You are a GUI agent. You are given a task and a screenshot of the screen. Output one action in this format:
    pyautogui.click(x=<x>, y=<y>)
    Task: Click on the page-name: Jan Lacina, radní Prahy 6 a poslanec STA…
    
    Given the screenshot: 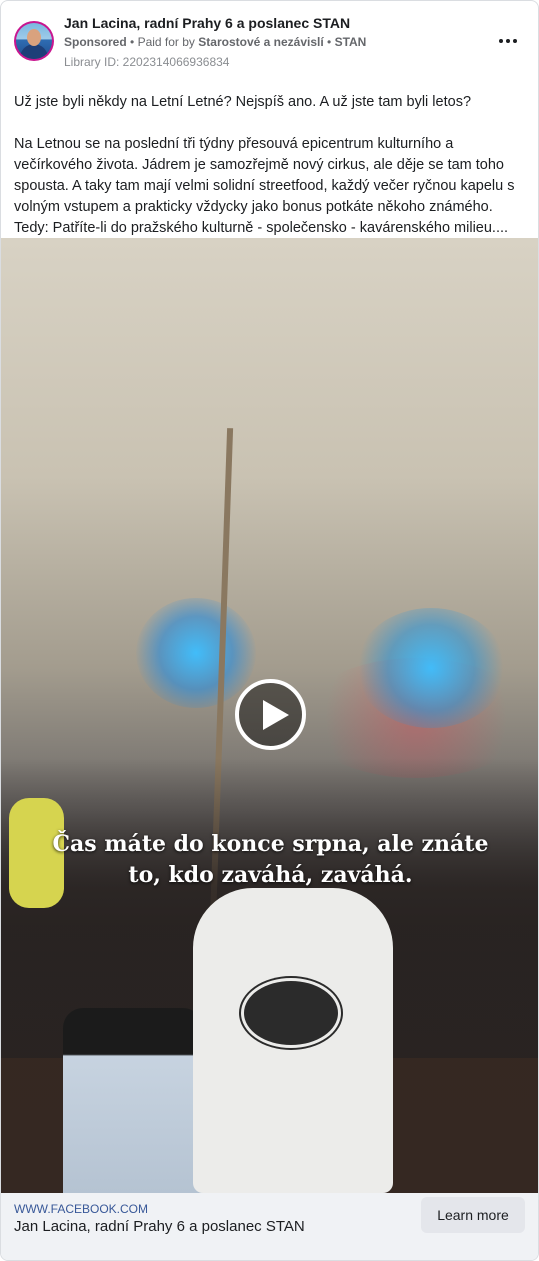 What is the action you would take?
    pyautogui.click(x=207, y=23)
    